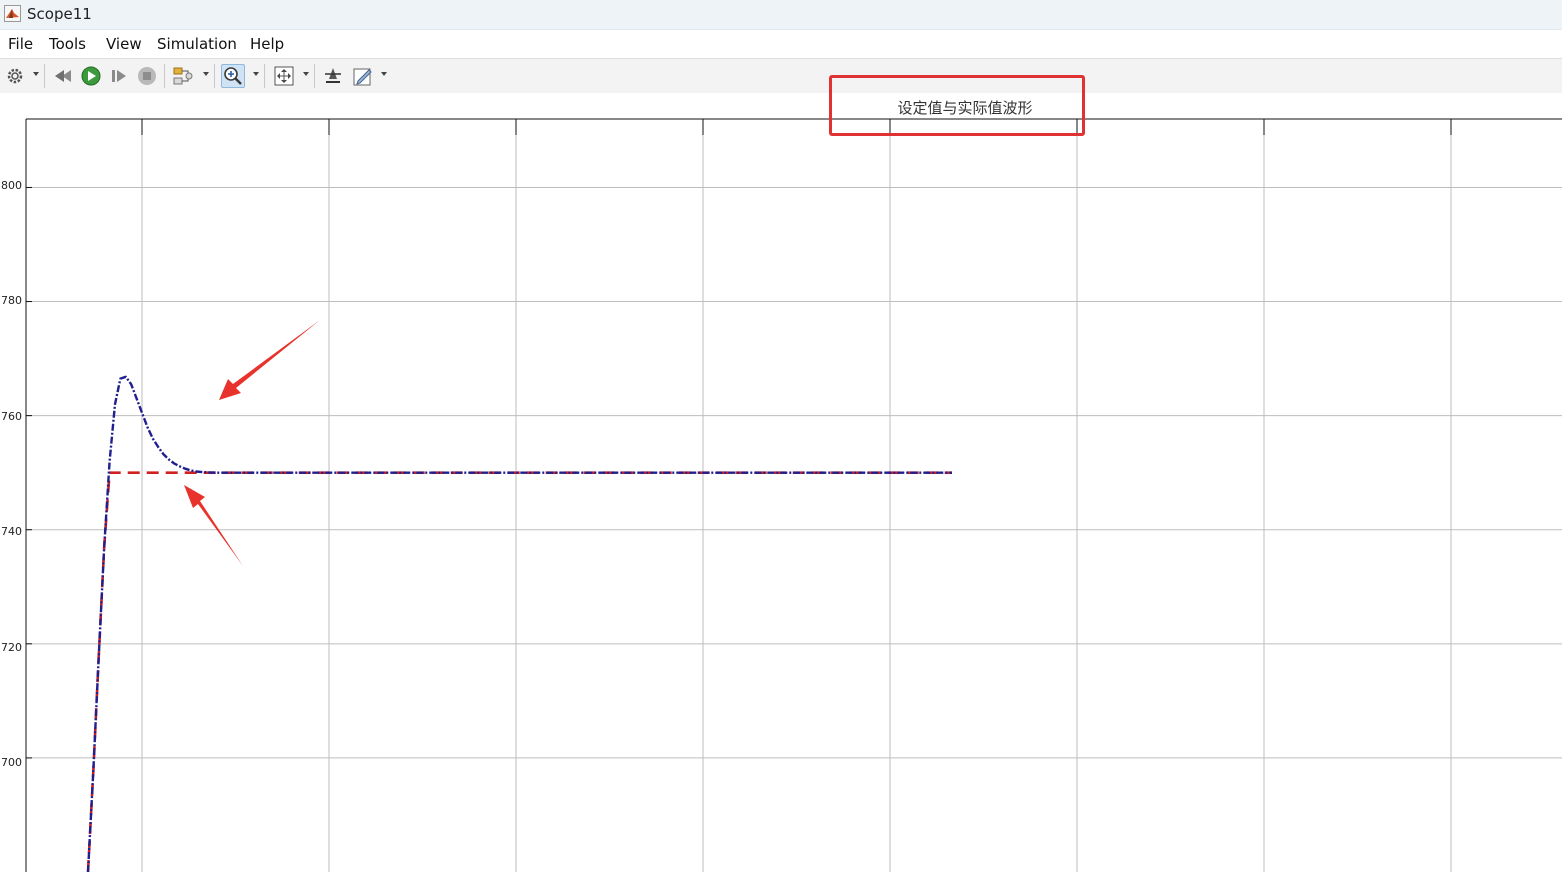  Describe the element at coordinates (233, 76) in the screenshot. I see `zoom-in-icon` at that location.